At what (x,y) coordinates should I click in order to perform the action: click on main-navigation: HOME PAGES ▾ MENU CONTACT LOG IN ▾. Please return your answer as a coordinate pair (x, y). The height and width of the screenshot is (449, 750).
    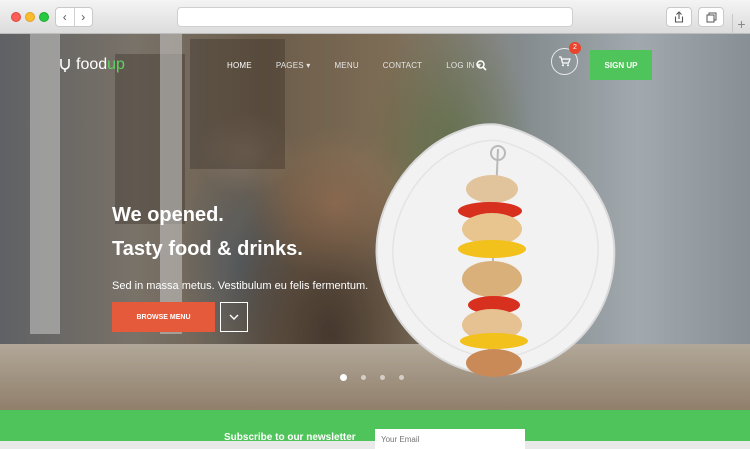
    Looking at the image, I should click on (366, 65).